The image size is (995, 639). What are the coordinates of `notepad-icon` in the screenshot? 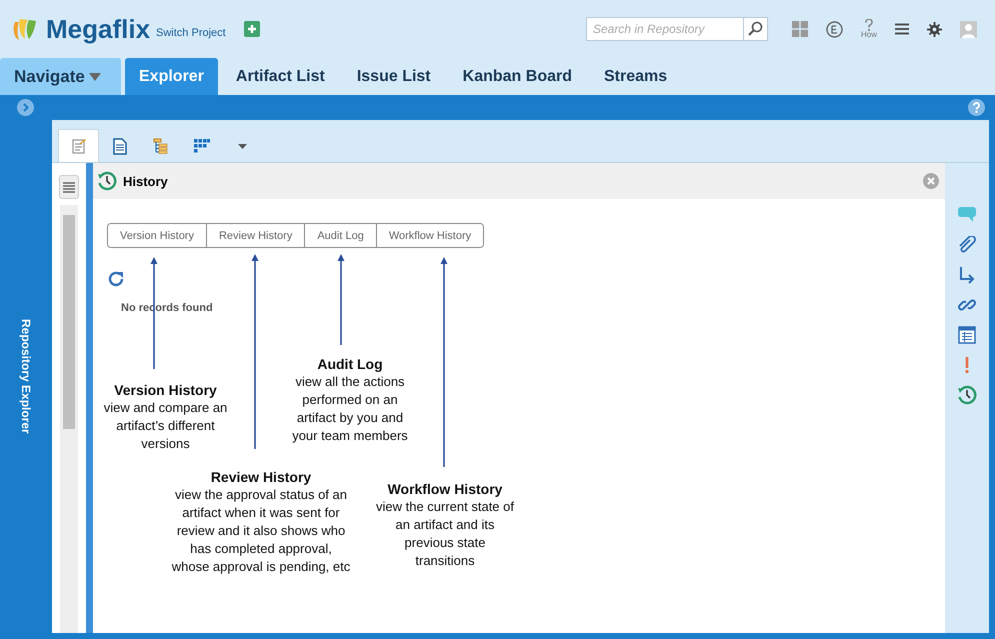 It's located at (78, 146).